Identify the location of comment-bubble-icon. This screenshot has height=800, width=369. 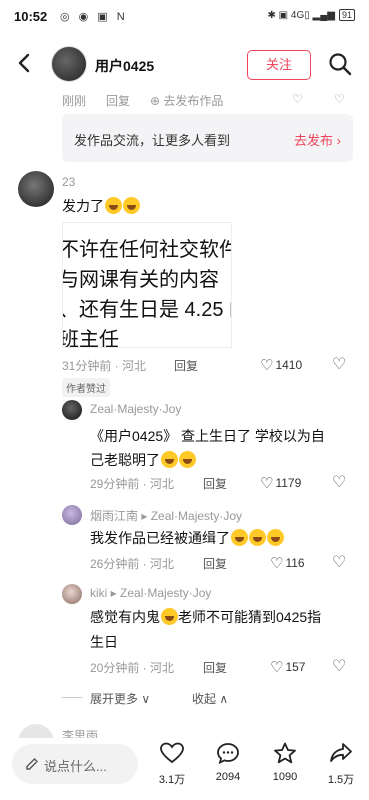
(228, 754).